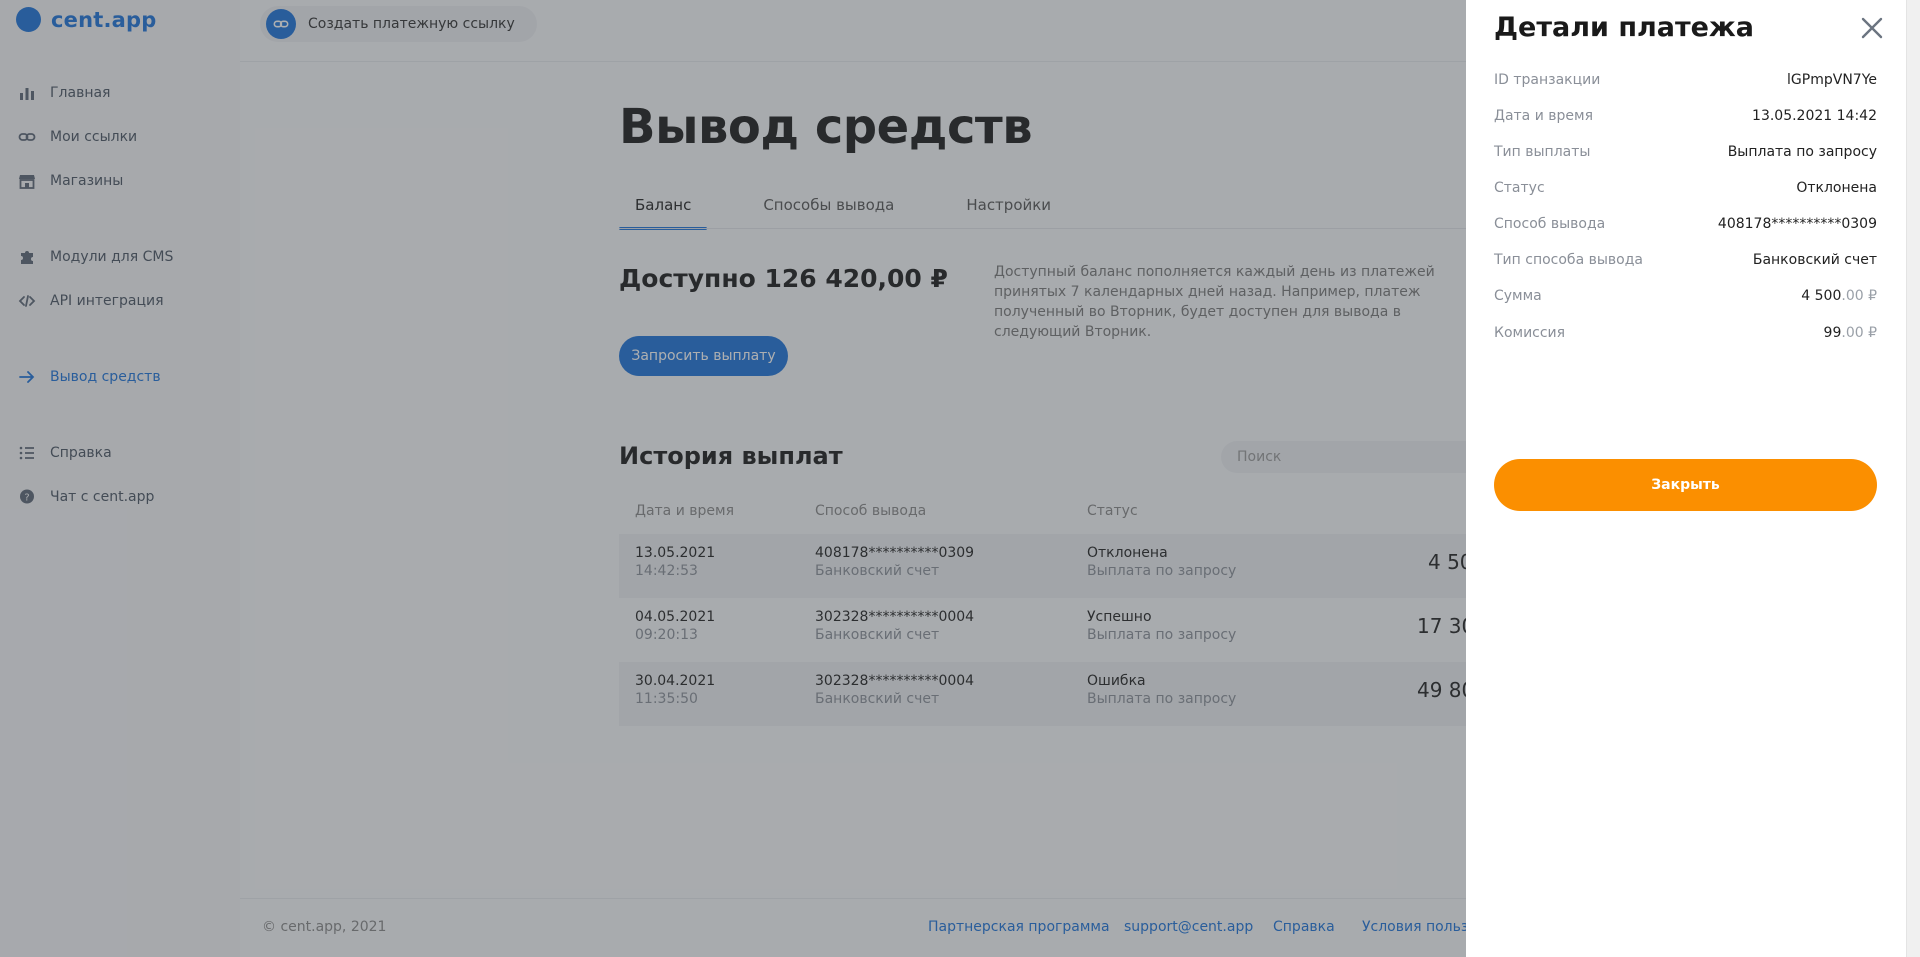  I want to click on detail-transaction-id: ID транзакции lGPmpVN7Ye, so click(1685, 80).